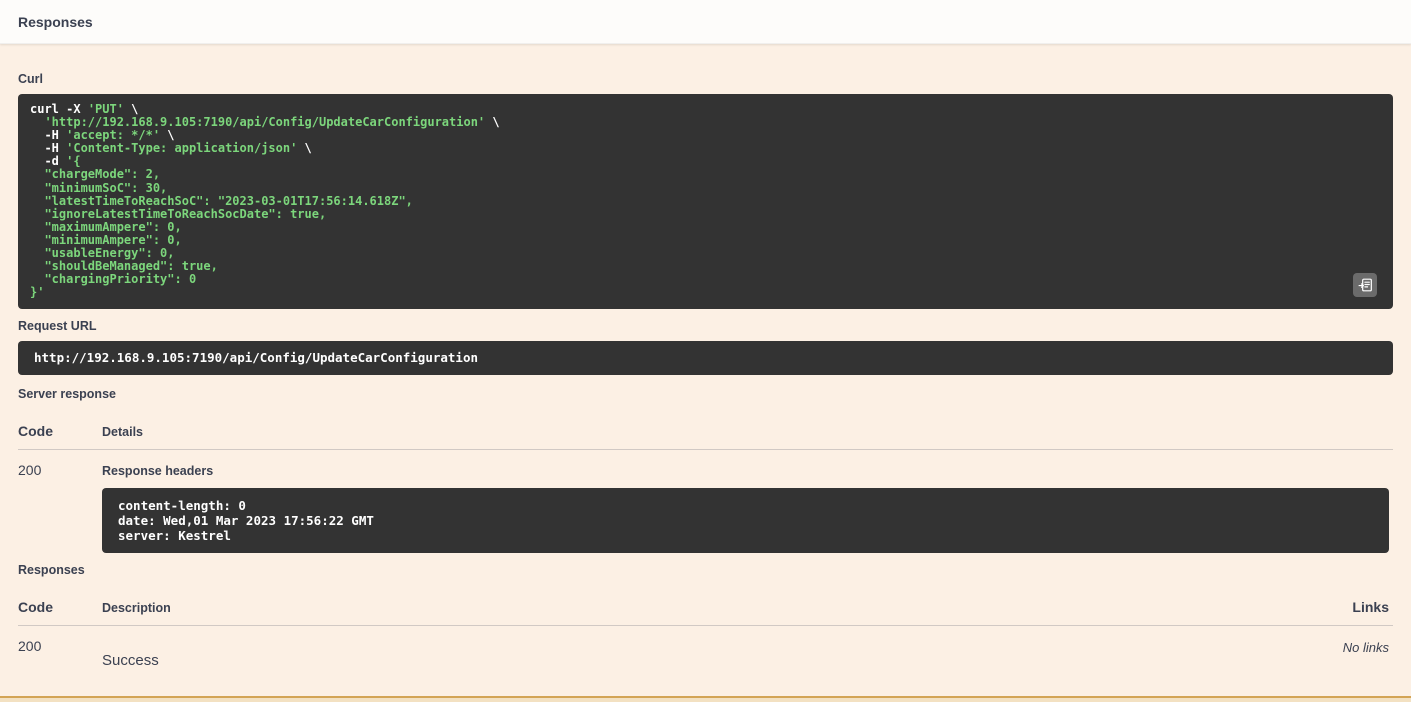 Image resolution: width=1411 pixels, height=702 pixels. Describe the element at coordinates (67, 394) in the screenshot. I see `server-response-label: Server response` at that location.